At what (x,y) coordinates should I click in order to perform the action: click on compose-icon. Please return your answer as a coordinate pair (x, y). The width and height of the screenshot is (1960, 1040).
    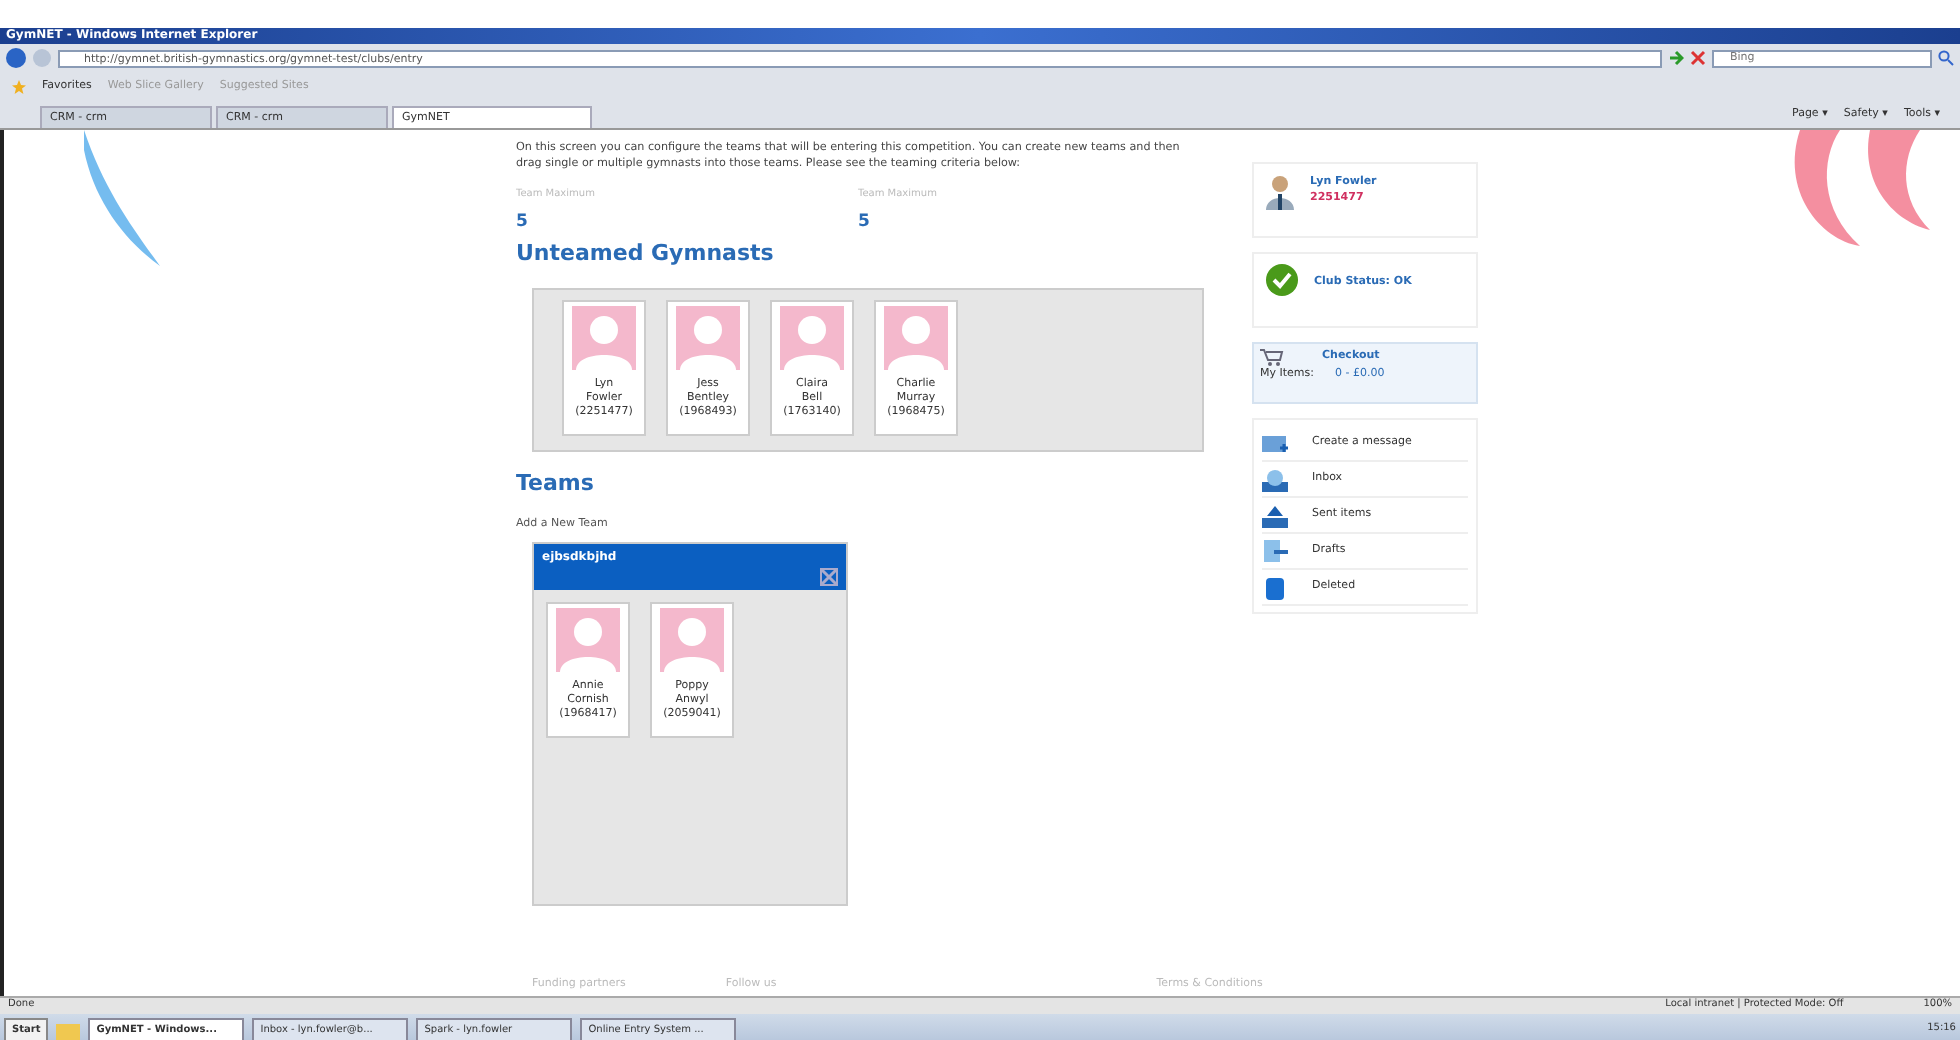
    Looking at the image, I should click on (1275, 443).